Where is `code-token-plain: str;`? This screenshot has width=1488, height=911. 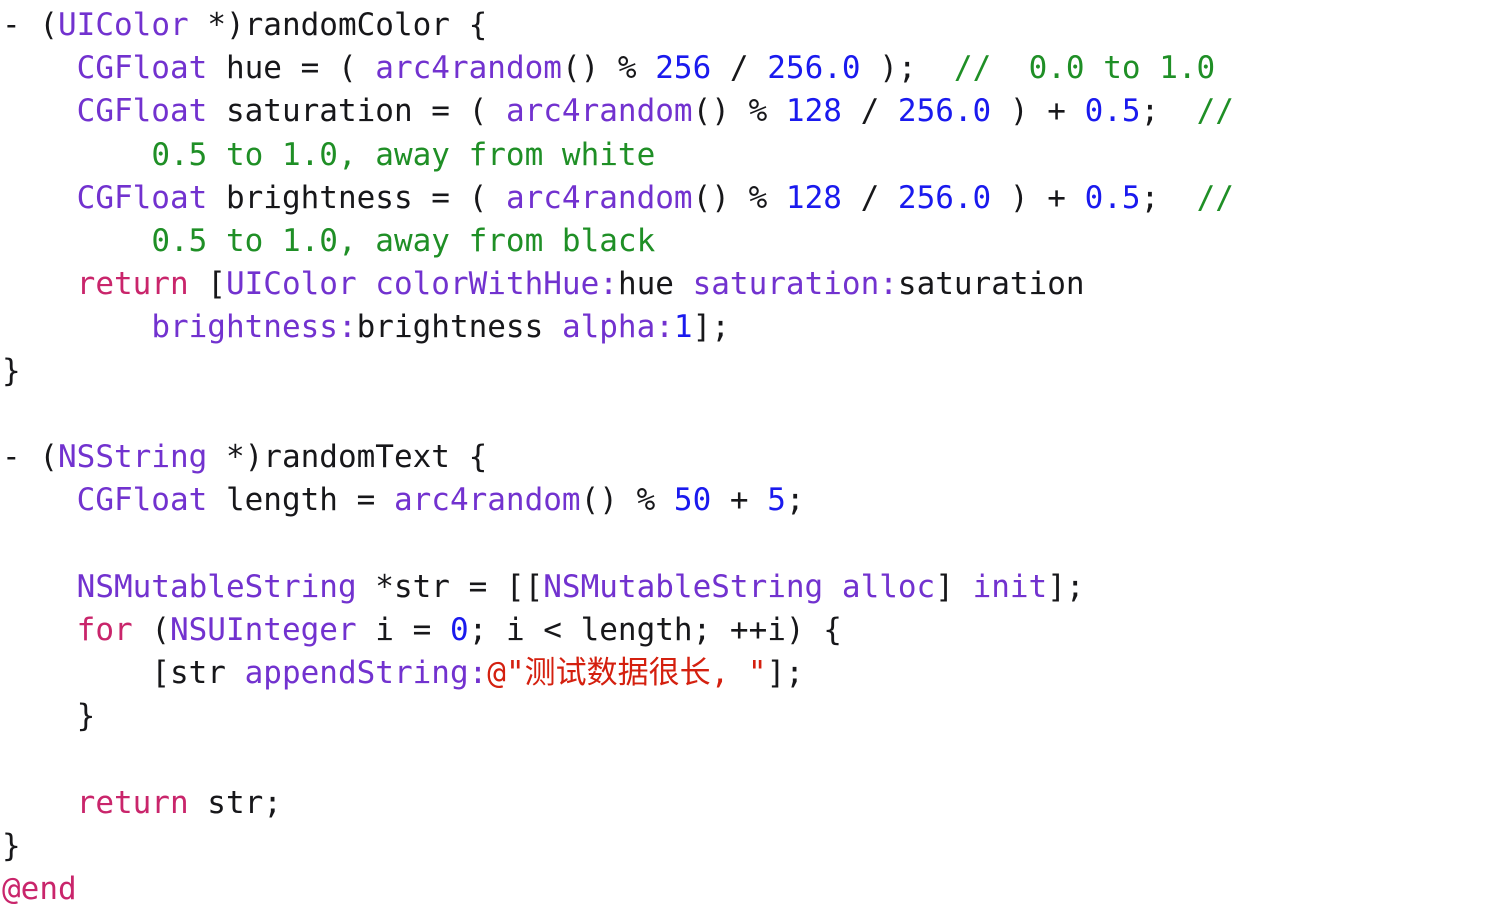 code-token-plain: str; is located at coordinates (235, 802).